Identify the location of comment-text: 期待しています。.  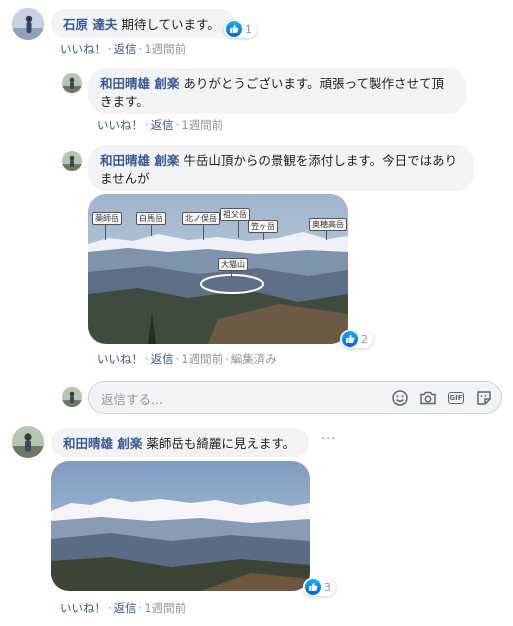
(170, 24).